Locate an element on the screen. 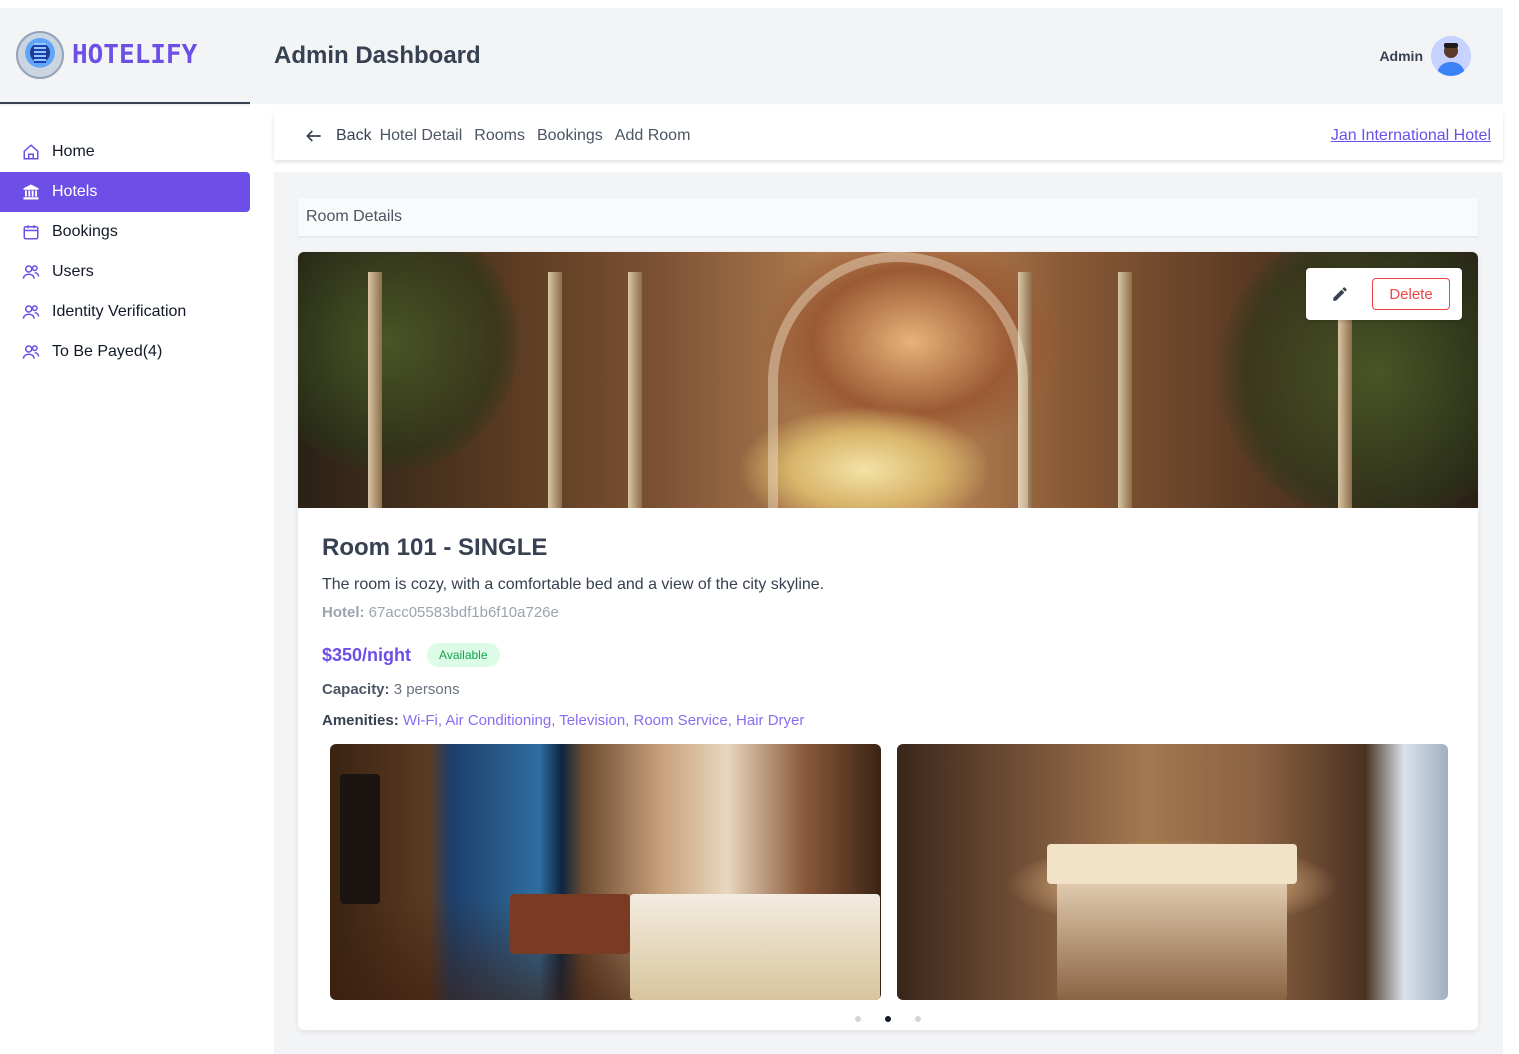 The width and height of the screenshot is (1519, 1054). sidebar-item-identity-verification: Identity Verification is located at coordinates (125, 312).